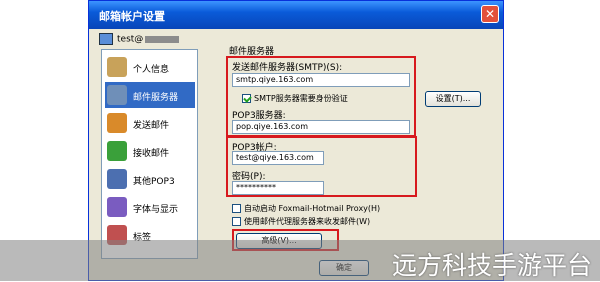 Image resolution: width=600 pixels, height=282 pixels. Describe the element at coordinates (117, 123) in the screenshot. I see `send-mail-icon` at that location.